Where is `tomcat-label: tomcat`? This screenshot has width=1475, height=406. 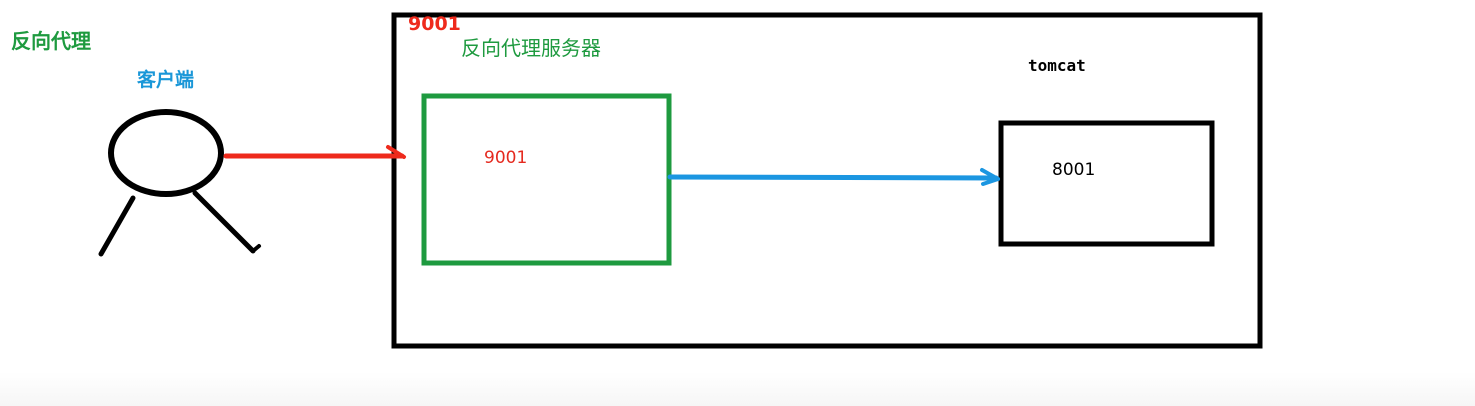
tomcat-label: tomcat is located at coordinates (1057, 65).